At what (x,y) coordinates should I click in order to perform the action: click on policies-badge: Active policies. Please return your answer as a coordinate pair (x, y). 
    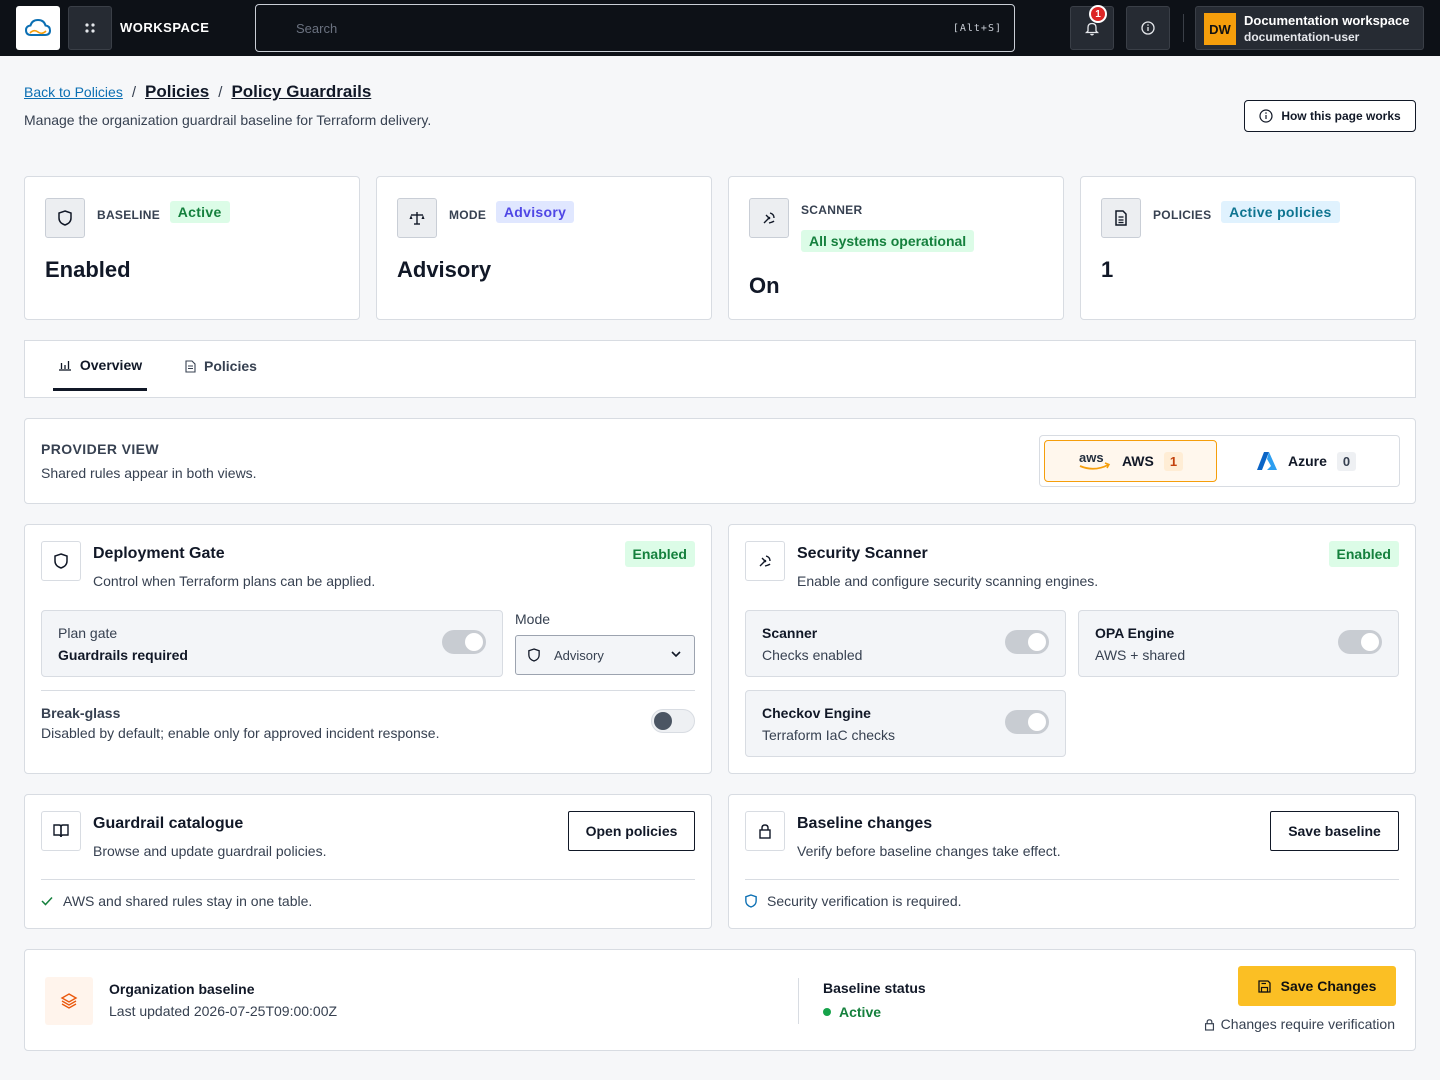
    Looking at the image, I should click on (1280, 212).